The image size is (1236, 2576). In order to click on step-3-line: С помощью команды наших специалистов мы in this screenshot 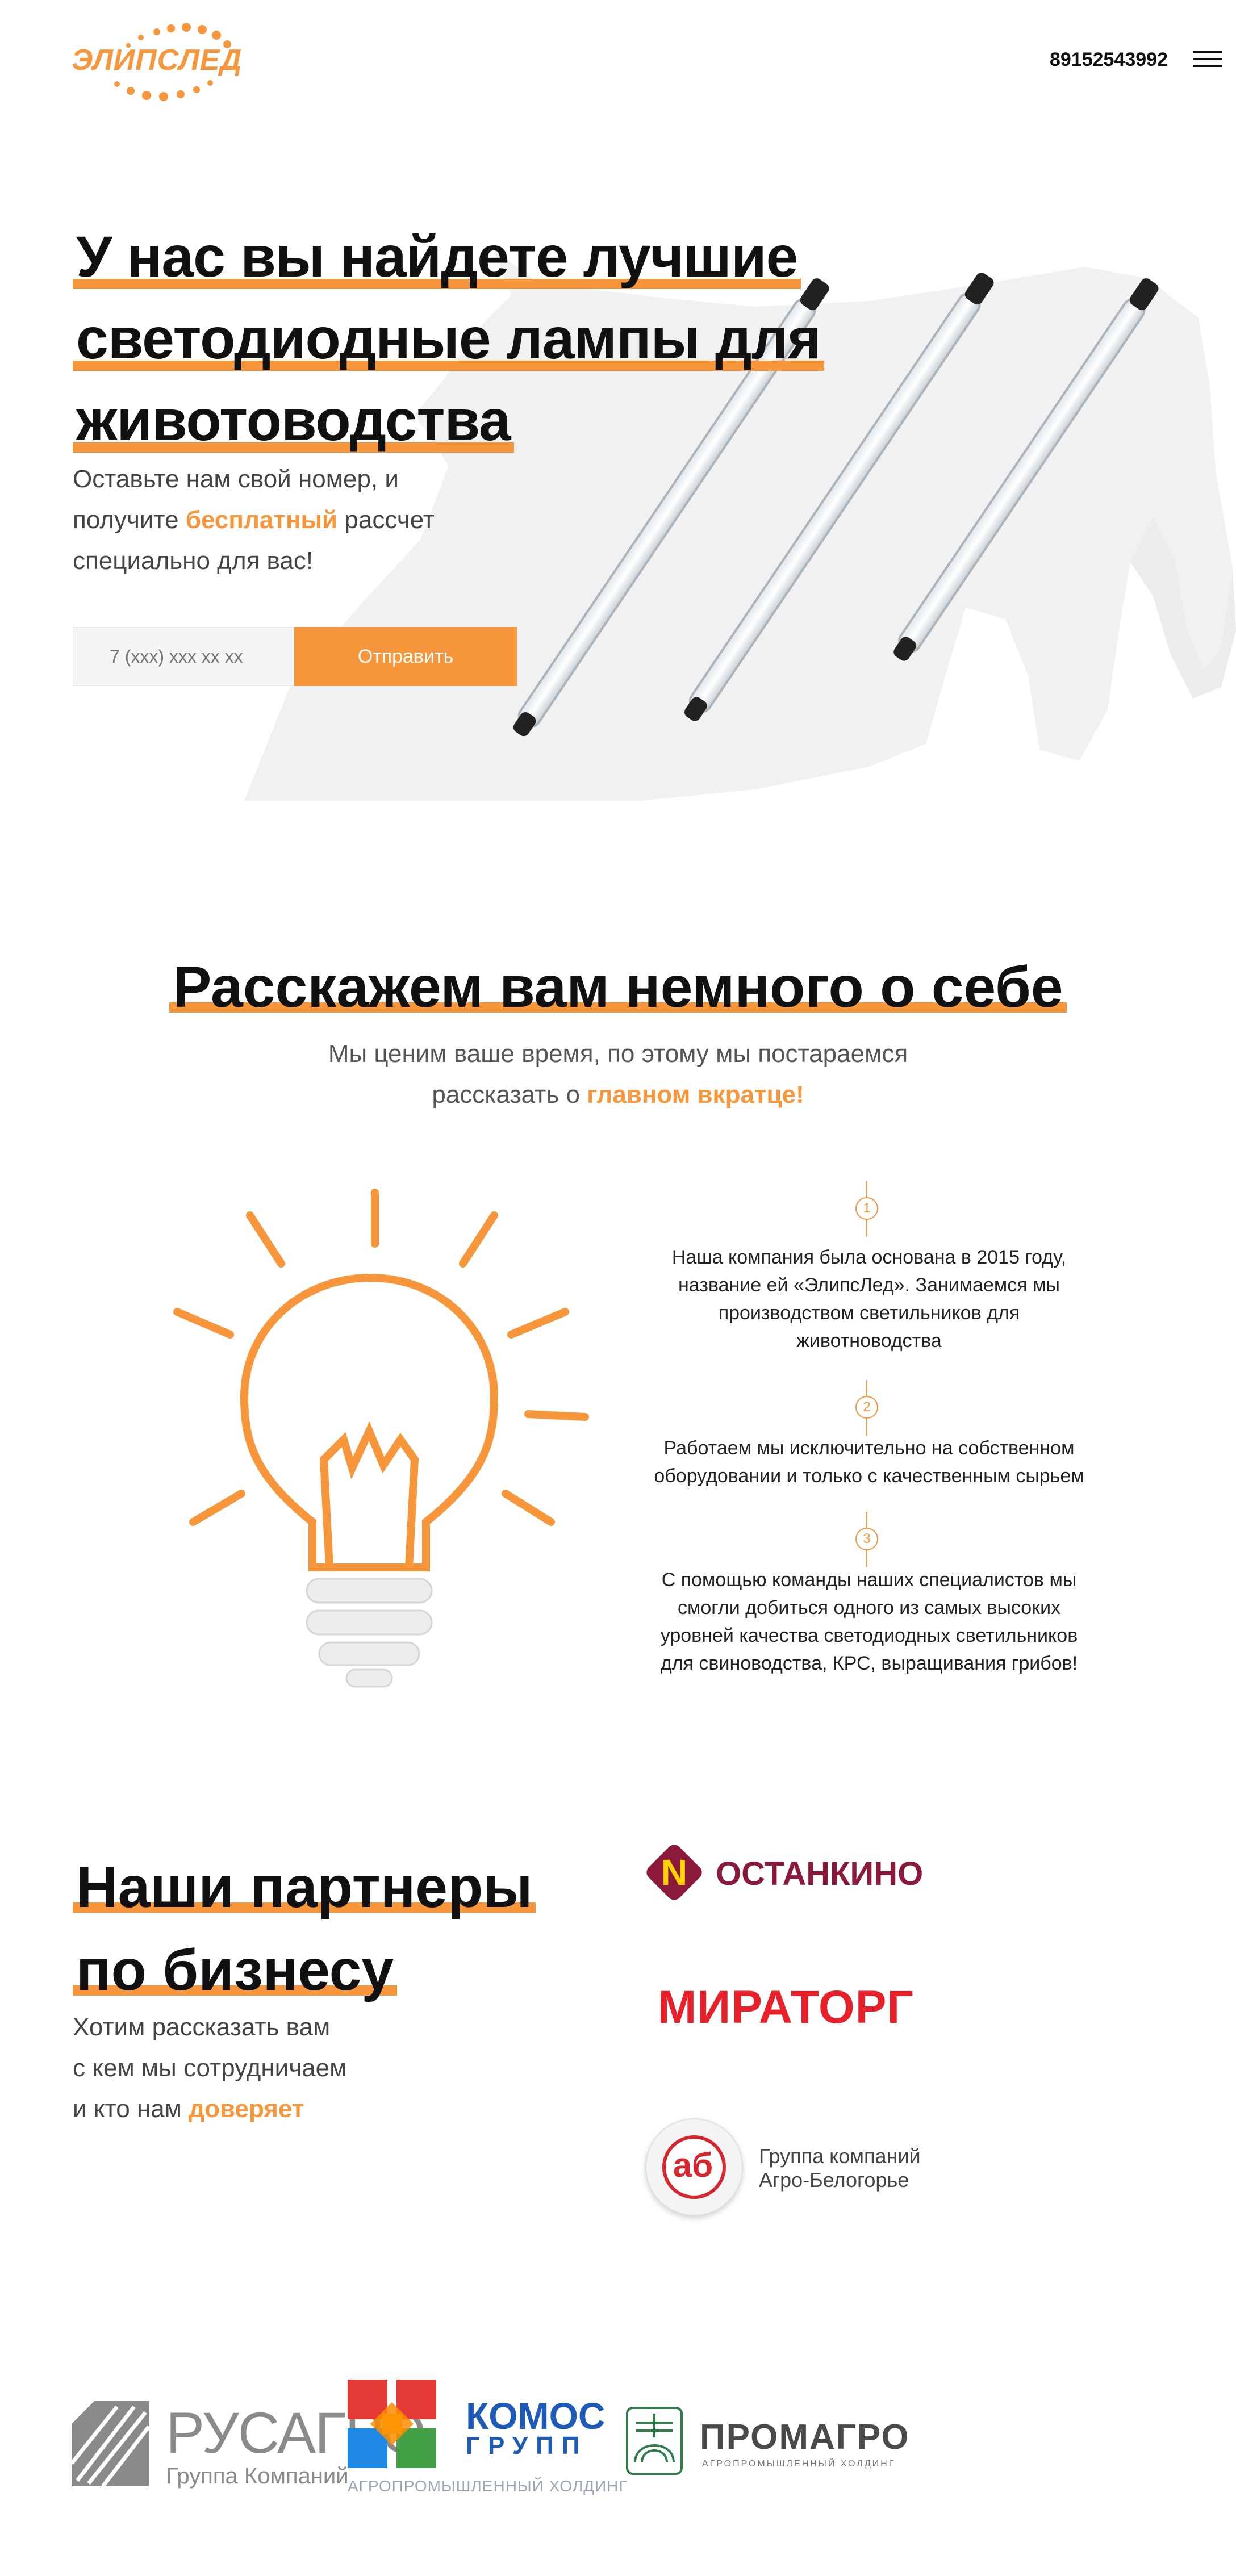, I will do `click(869, 1580)`.